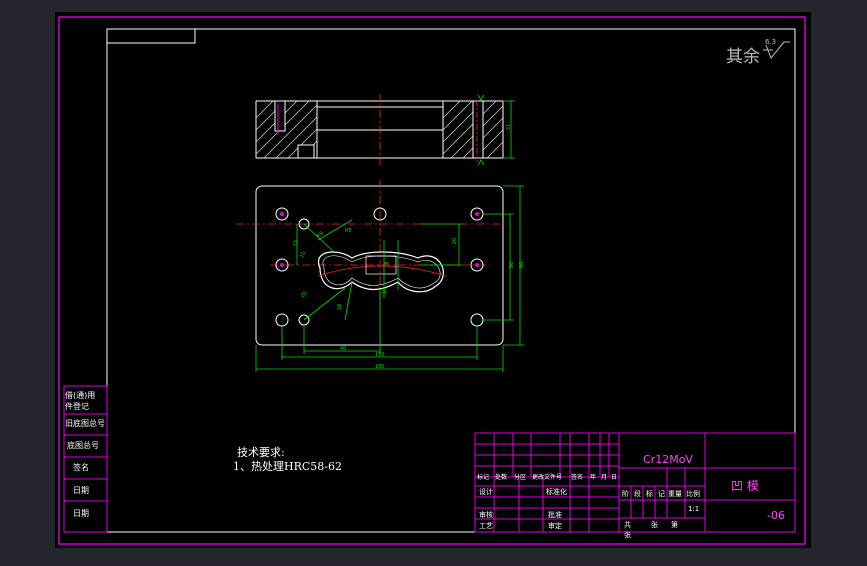 This screenshot has height=566, width=867. What do you see at coordinates (455, 241) in the screenshot?
I see `dim-small-0: 20` at bounding box center [455, 241].